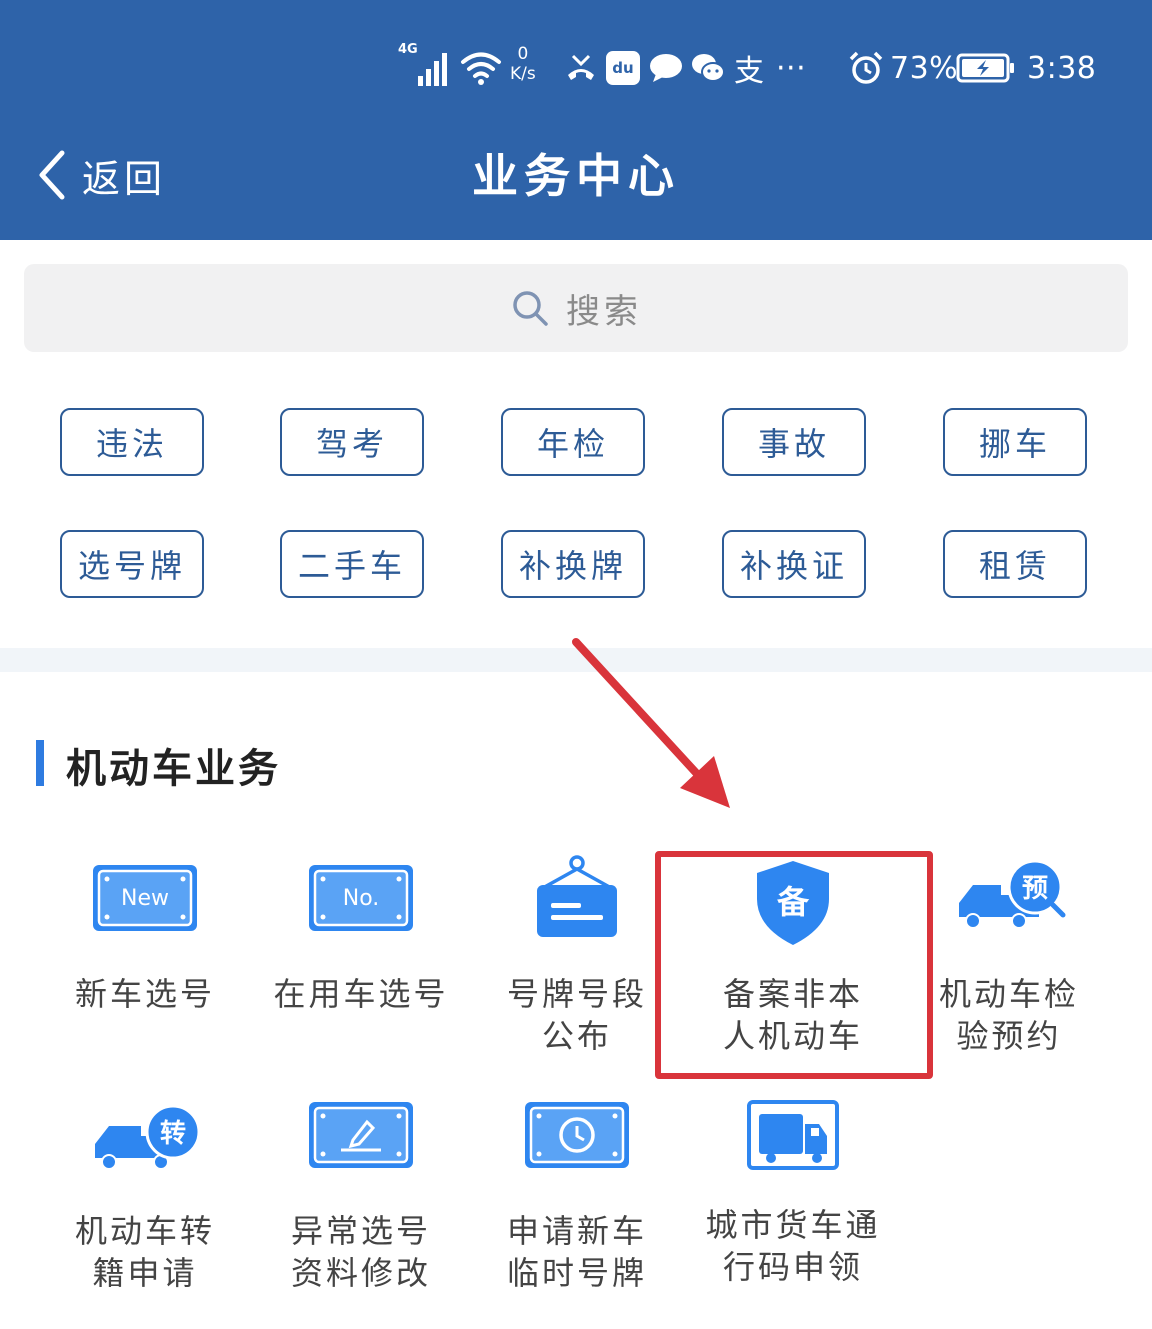 The width and height of the screenshot is (1152, 1329). Describe the element at coordinates (651, 723) in the screenshot. I see `red-arrow-icon` at that location.